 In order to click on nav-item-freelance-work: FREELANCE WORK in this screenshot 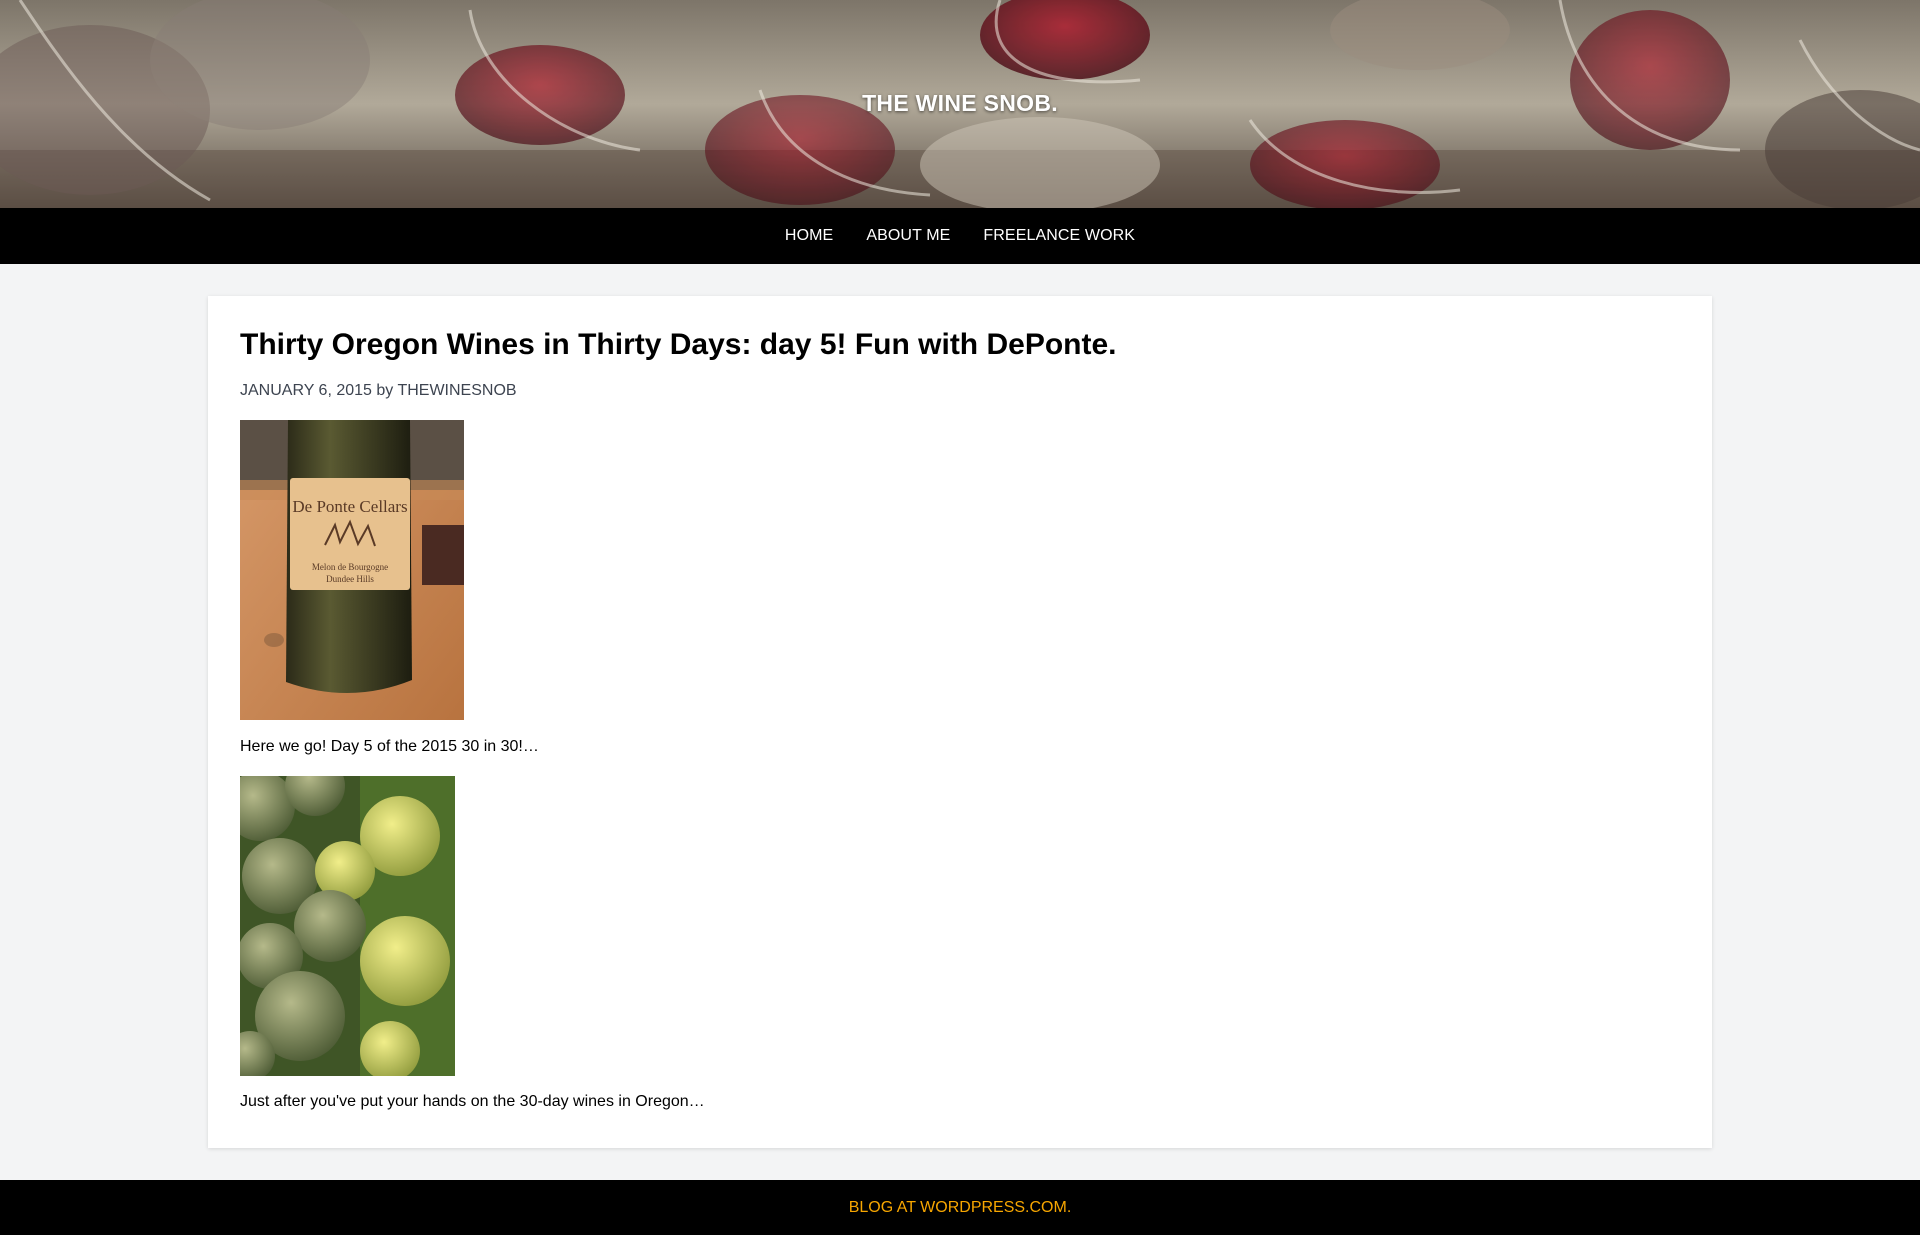, I will do `click(1059, 236)`.